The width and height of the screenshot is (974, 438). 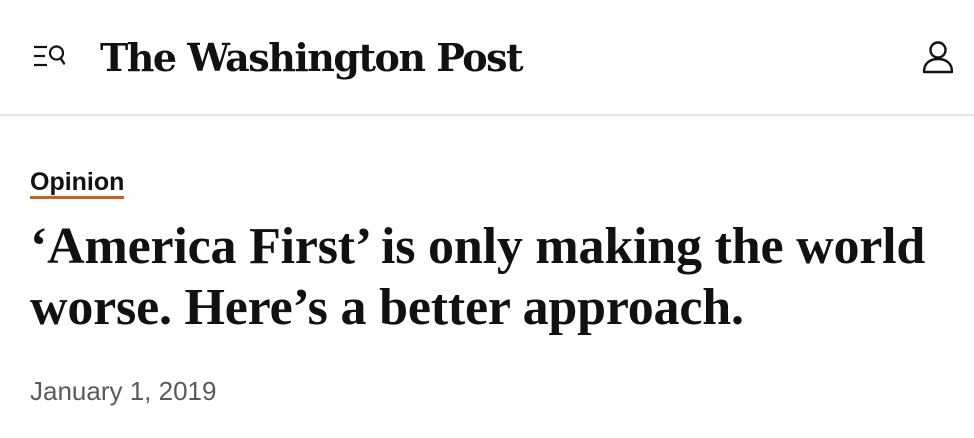 I want to click on account-button, so click(x=938, y=58).